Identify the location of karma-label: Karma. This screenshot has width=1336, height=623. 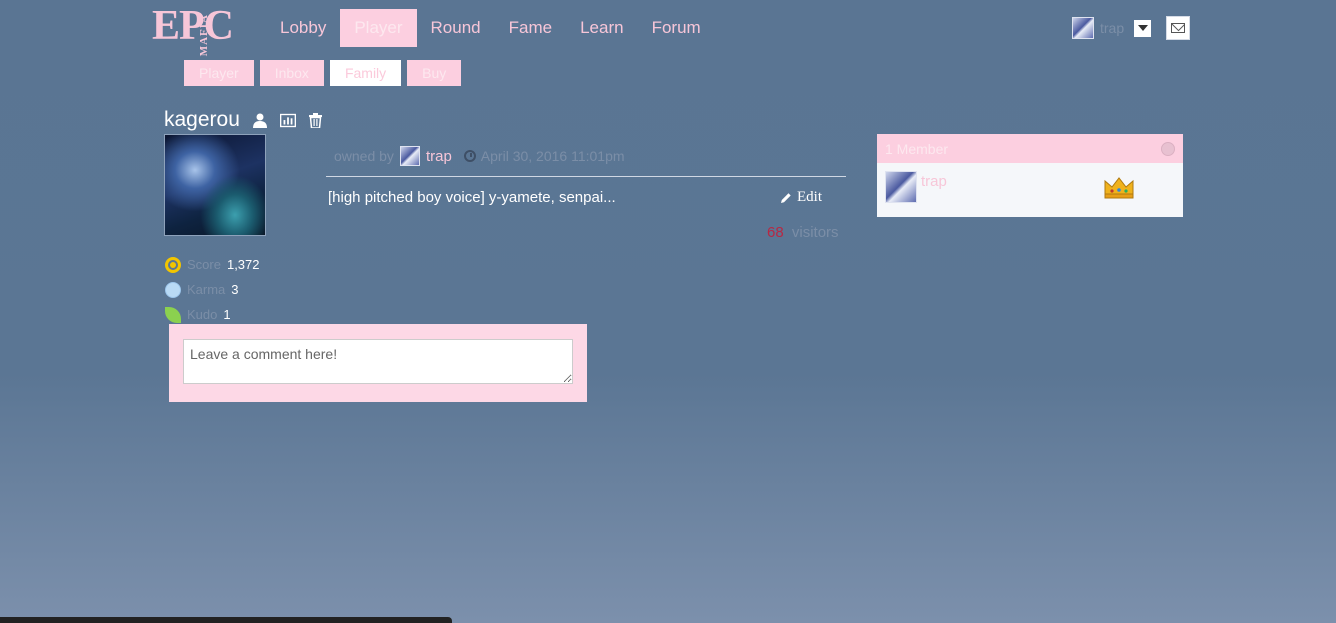
(206, 289).